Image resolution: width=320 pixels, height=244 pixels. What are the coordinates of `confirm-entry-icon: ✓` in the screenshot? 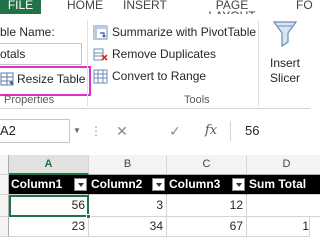 It's located at (175, 131).